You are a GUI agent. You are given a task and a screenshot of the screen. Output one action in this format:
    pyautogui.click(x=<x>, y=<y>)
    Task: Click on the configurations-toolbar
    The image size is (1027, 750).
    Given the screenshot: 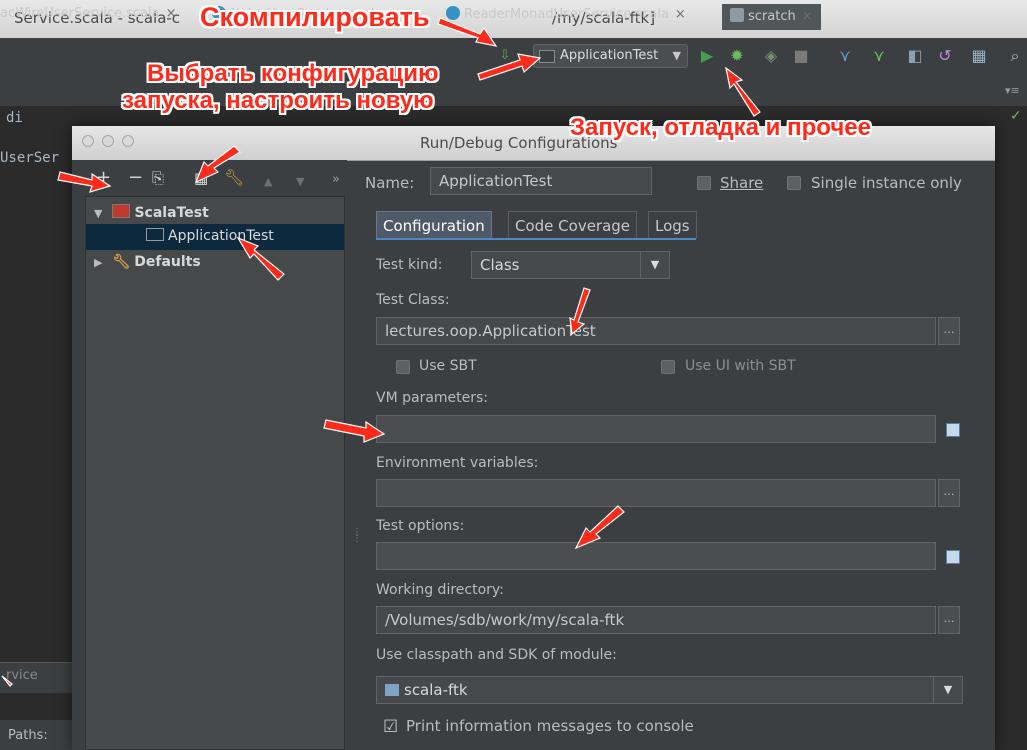 What is the action you would take?
    pyautogui.click(x=209, y=178)
    